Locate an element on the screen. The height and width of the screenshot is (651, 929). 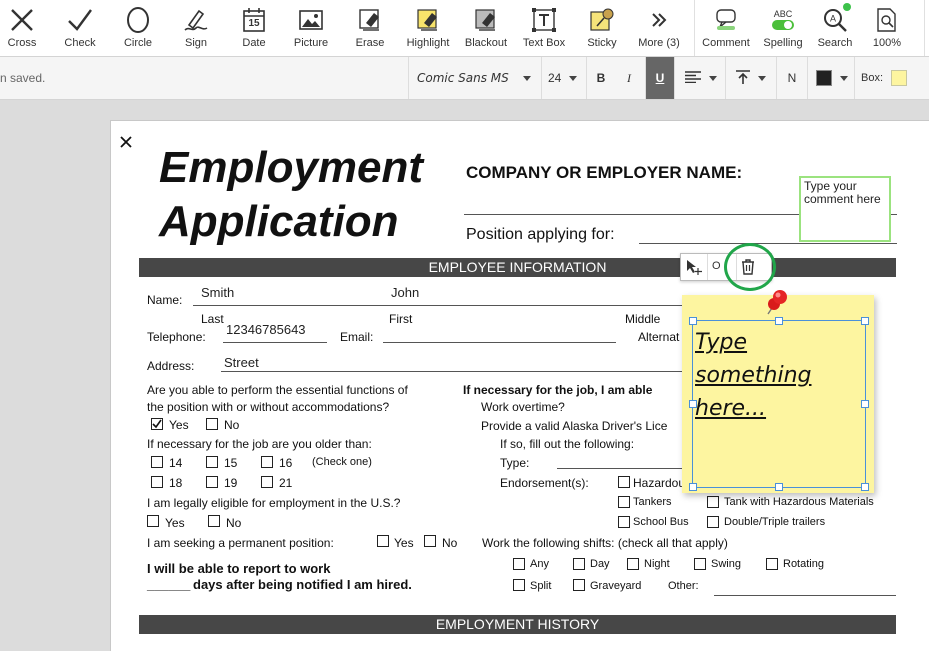
form-title-line1: Employment is located at coordinates (291, 167).